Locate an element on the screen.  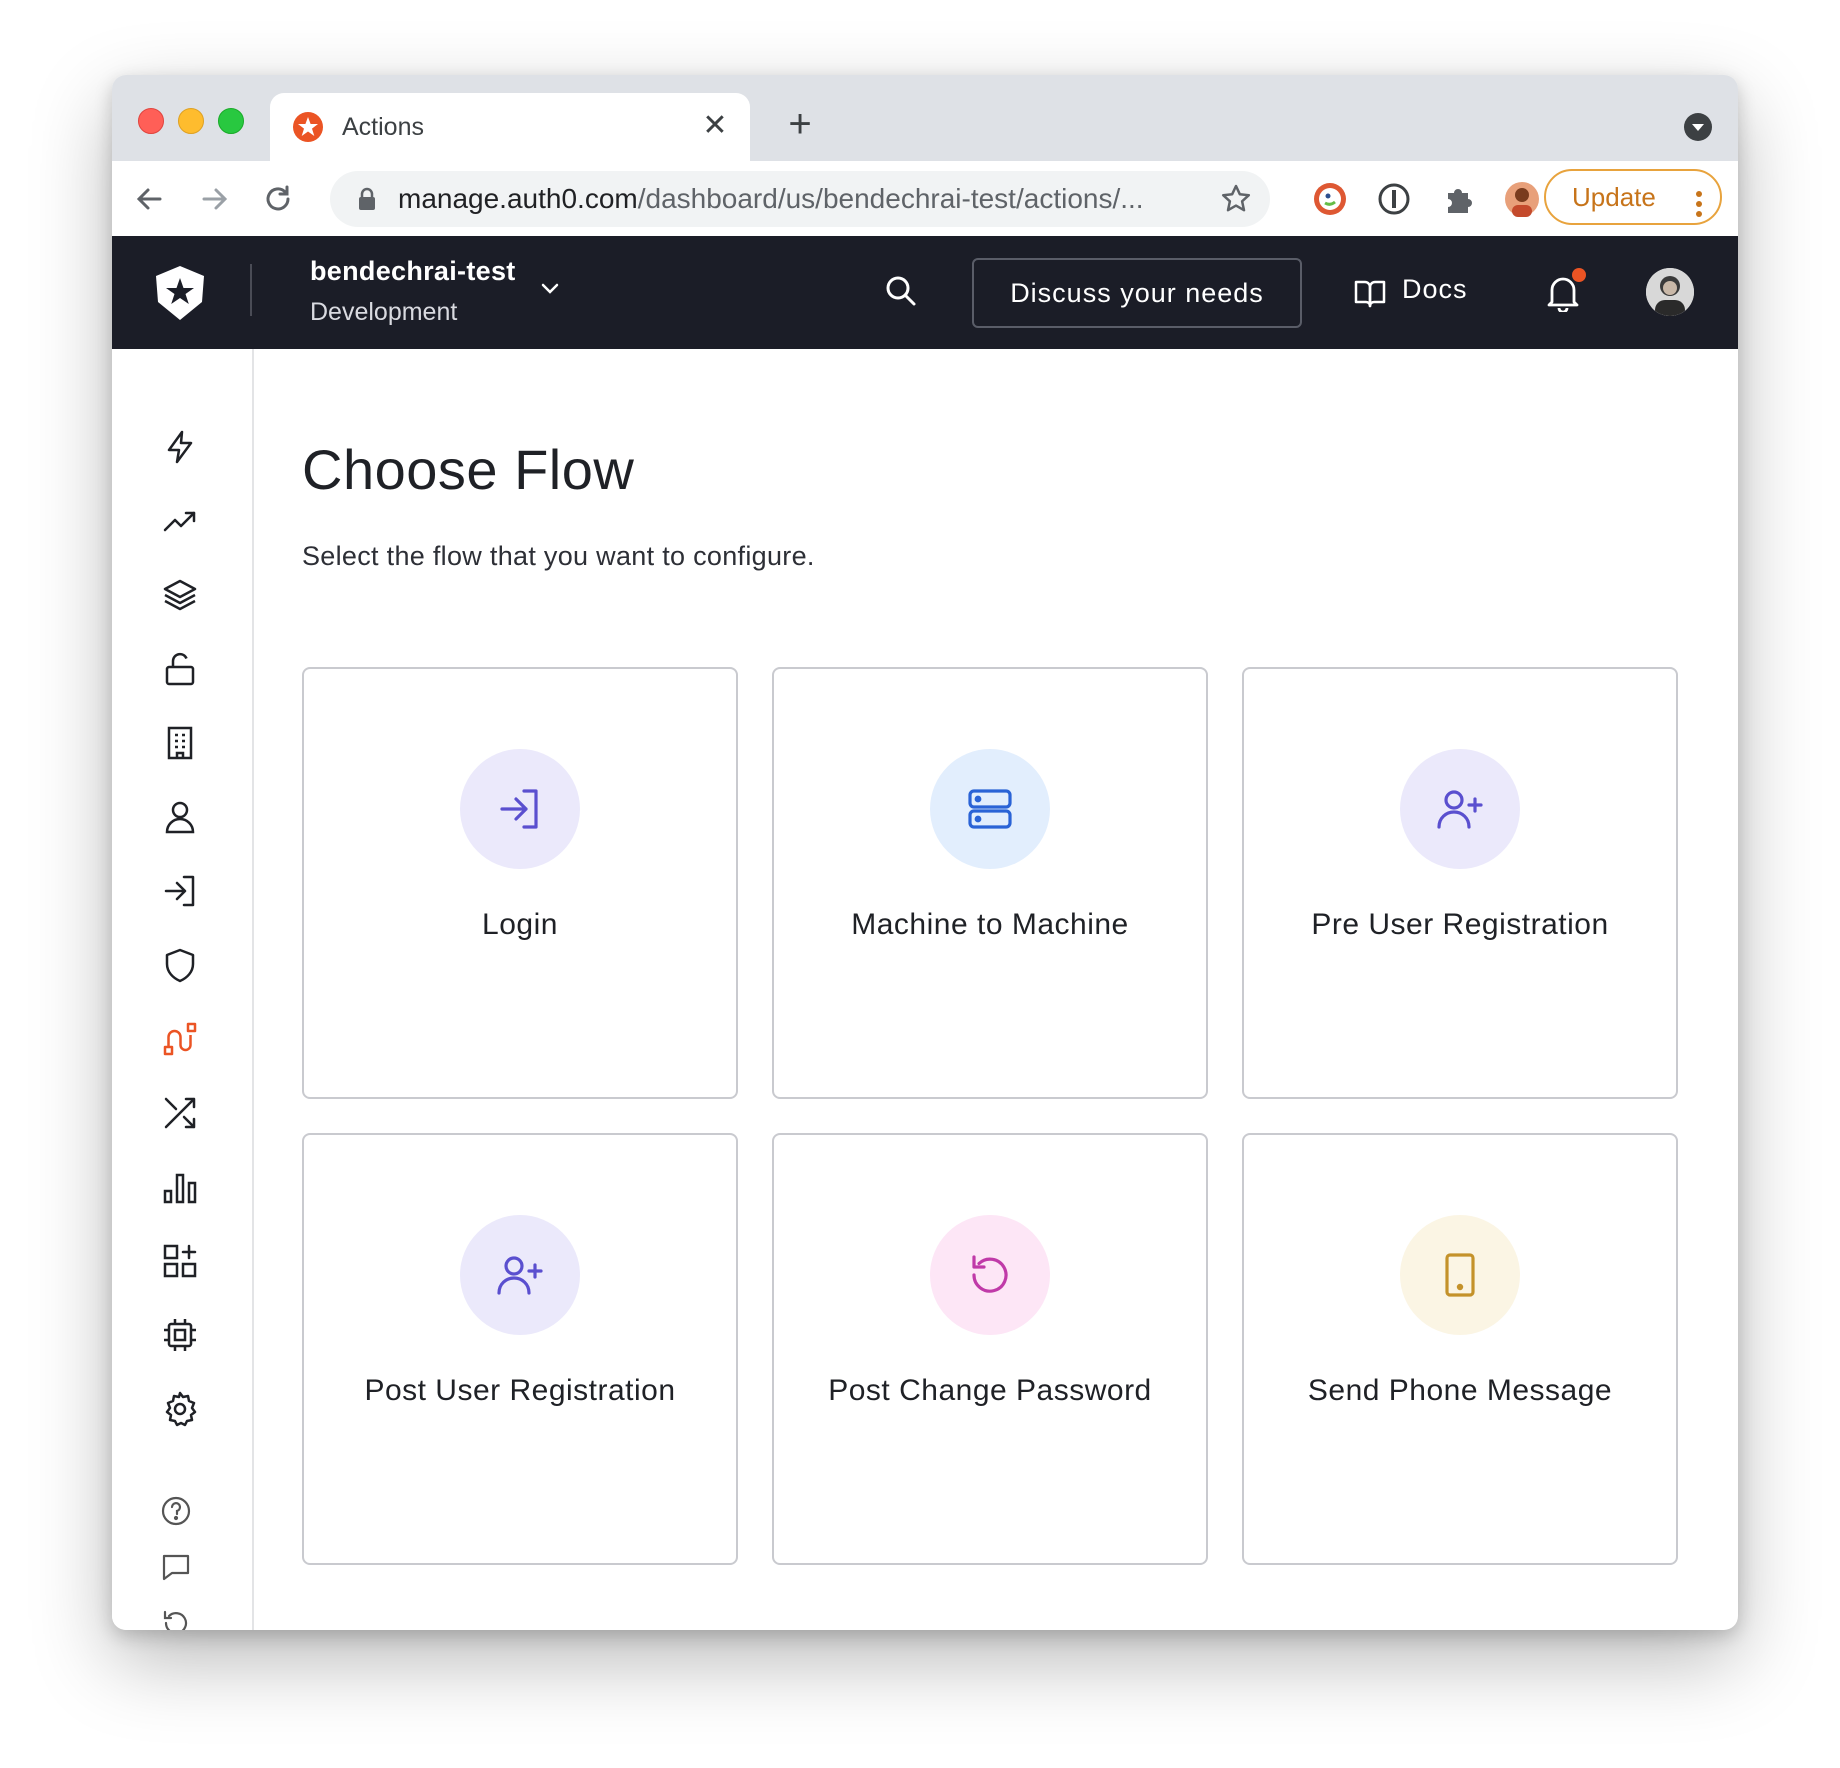
flow-card-label: Pre User Registration is located at coordinates (1460, 924).